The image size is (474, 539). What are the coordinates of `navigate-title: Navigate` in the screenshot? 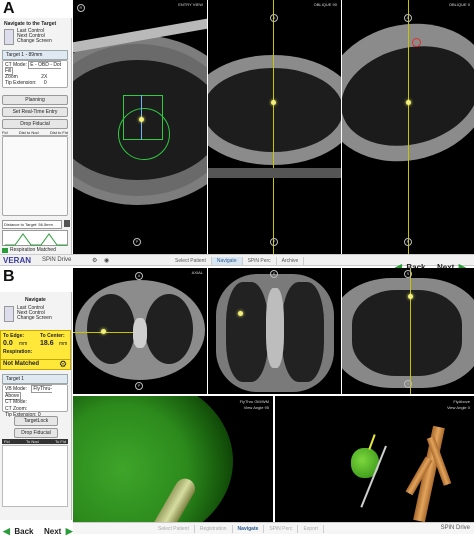 It's located at (35, 300).